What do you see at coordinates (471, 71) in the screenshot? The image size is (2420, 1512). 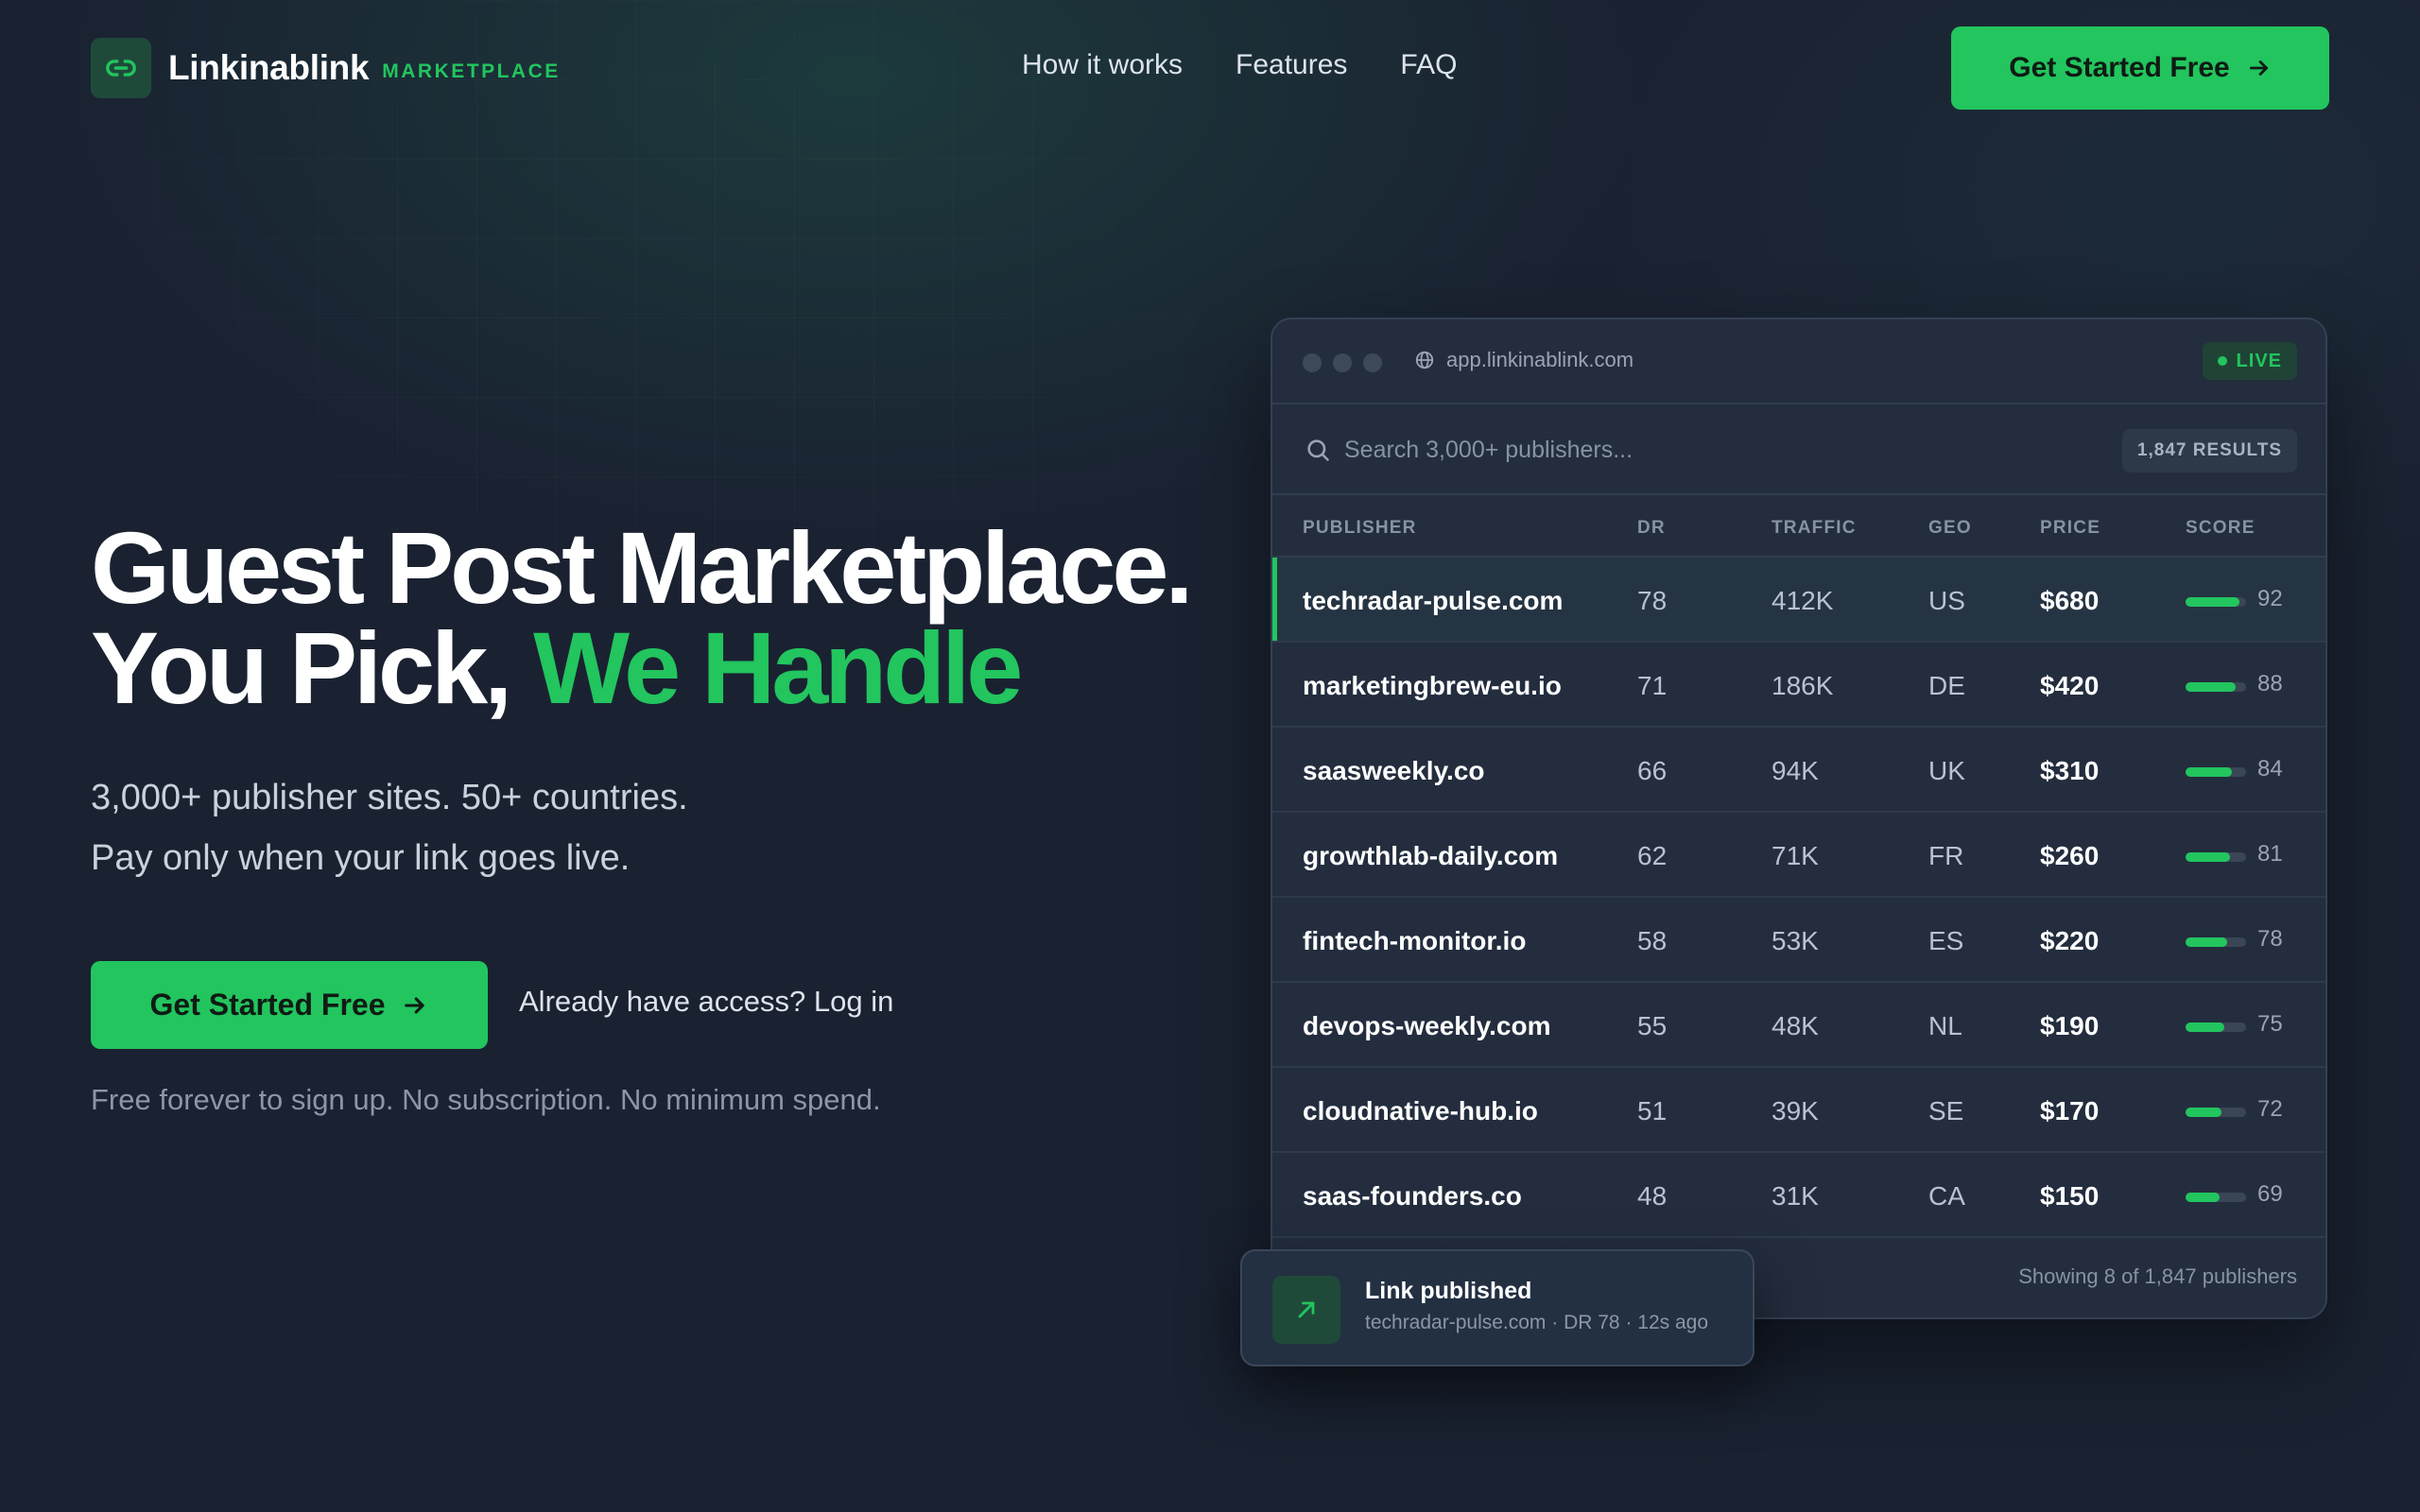 I see `brand-tag: MARKETPLACE` at bounding box center [471, 71].